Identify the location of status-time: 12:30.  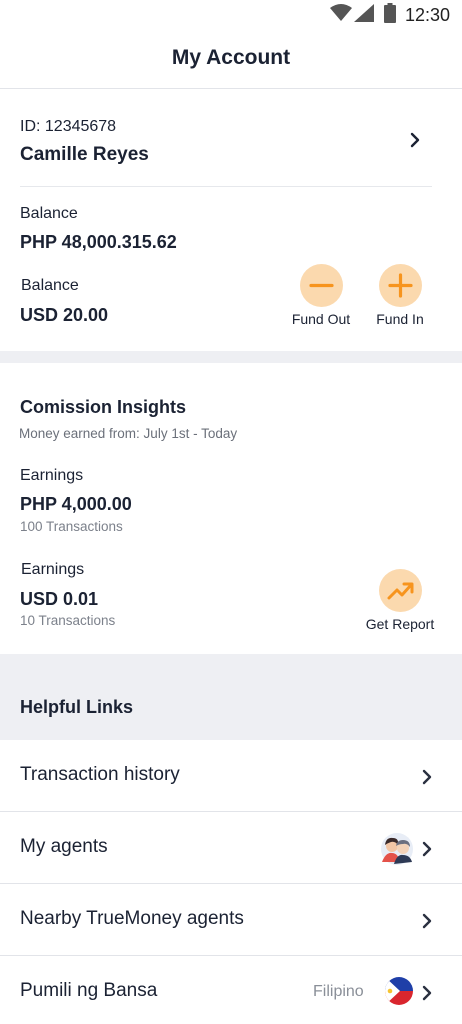
(427, 15).